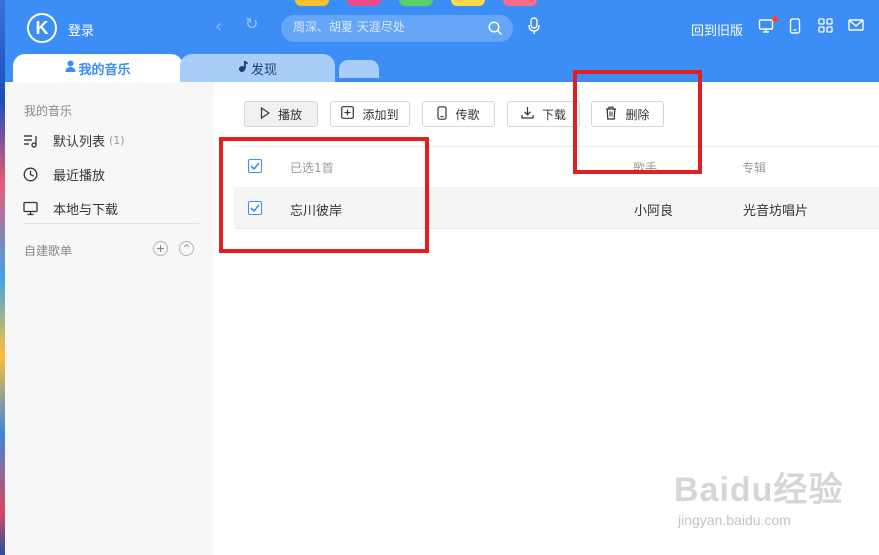 The width and height of the screenshot is (879, 555). What do you see at coordinates (104, 70) in the screenshot?
I see `tab-label: 我的音乐` at bounding box center [104, 70].